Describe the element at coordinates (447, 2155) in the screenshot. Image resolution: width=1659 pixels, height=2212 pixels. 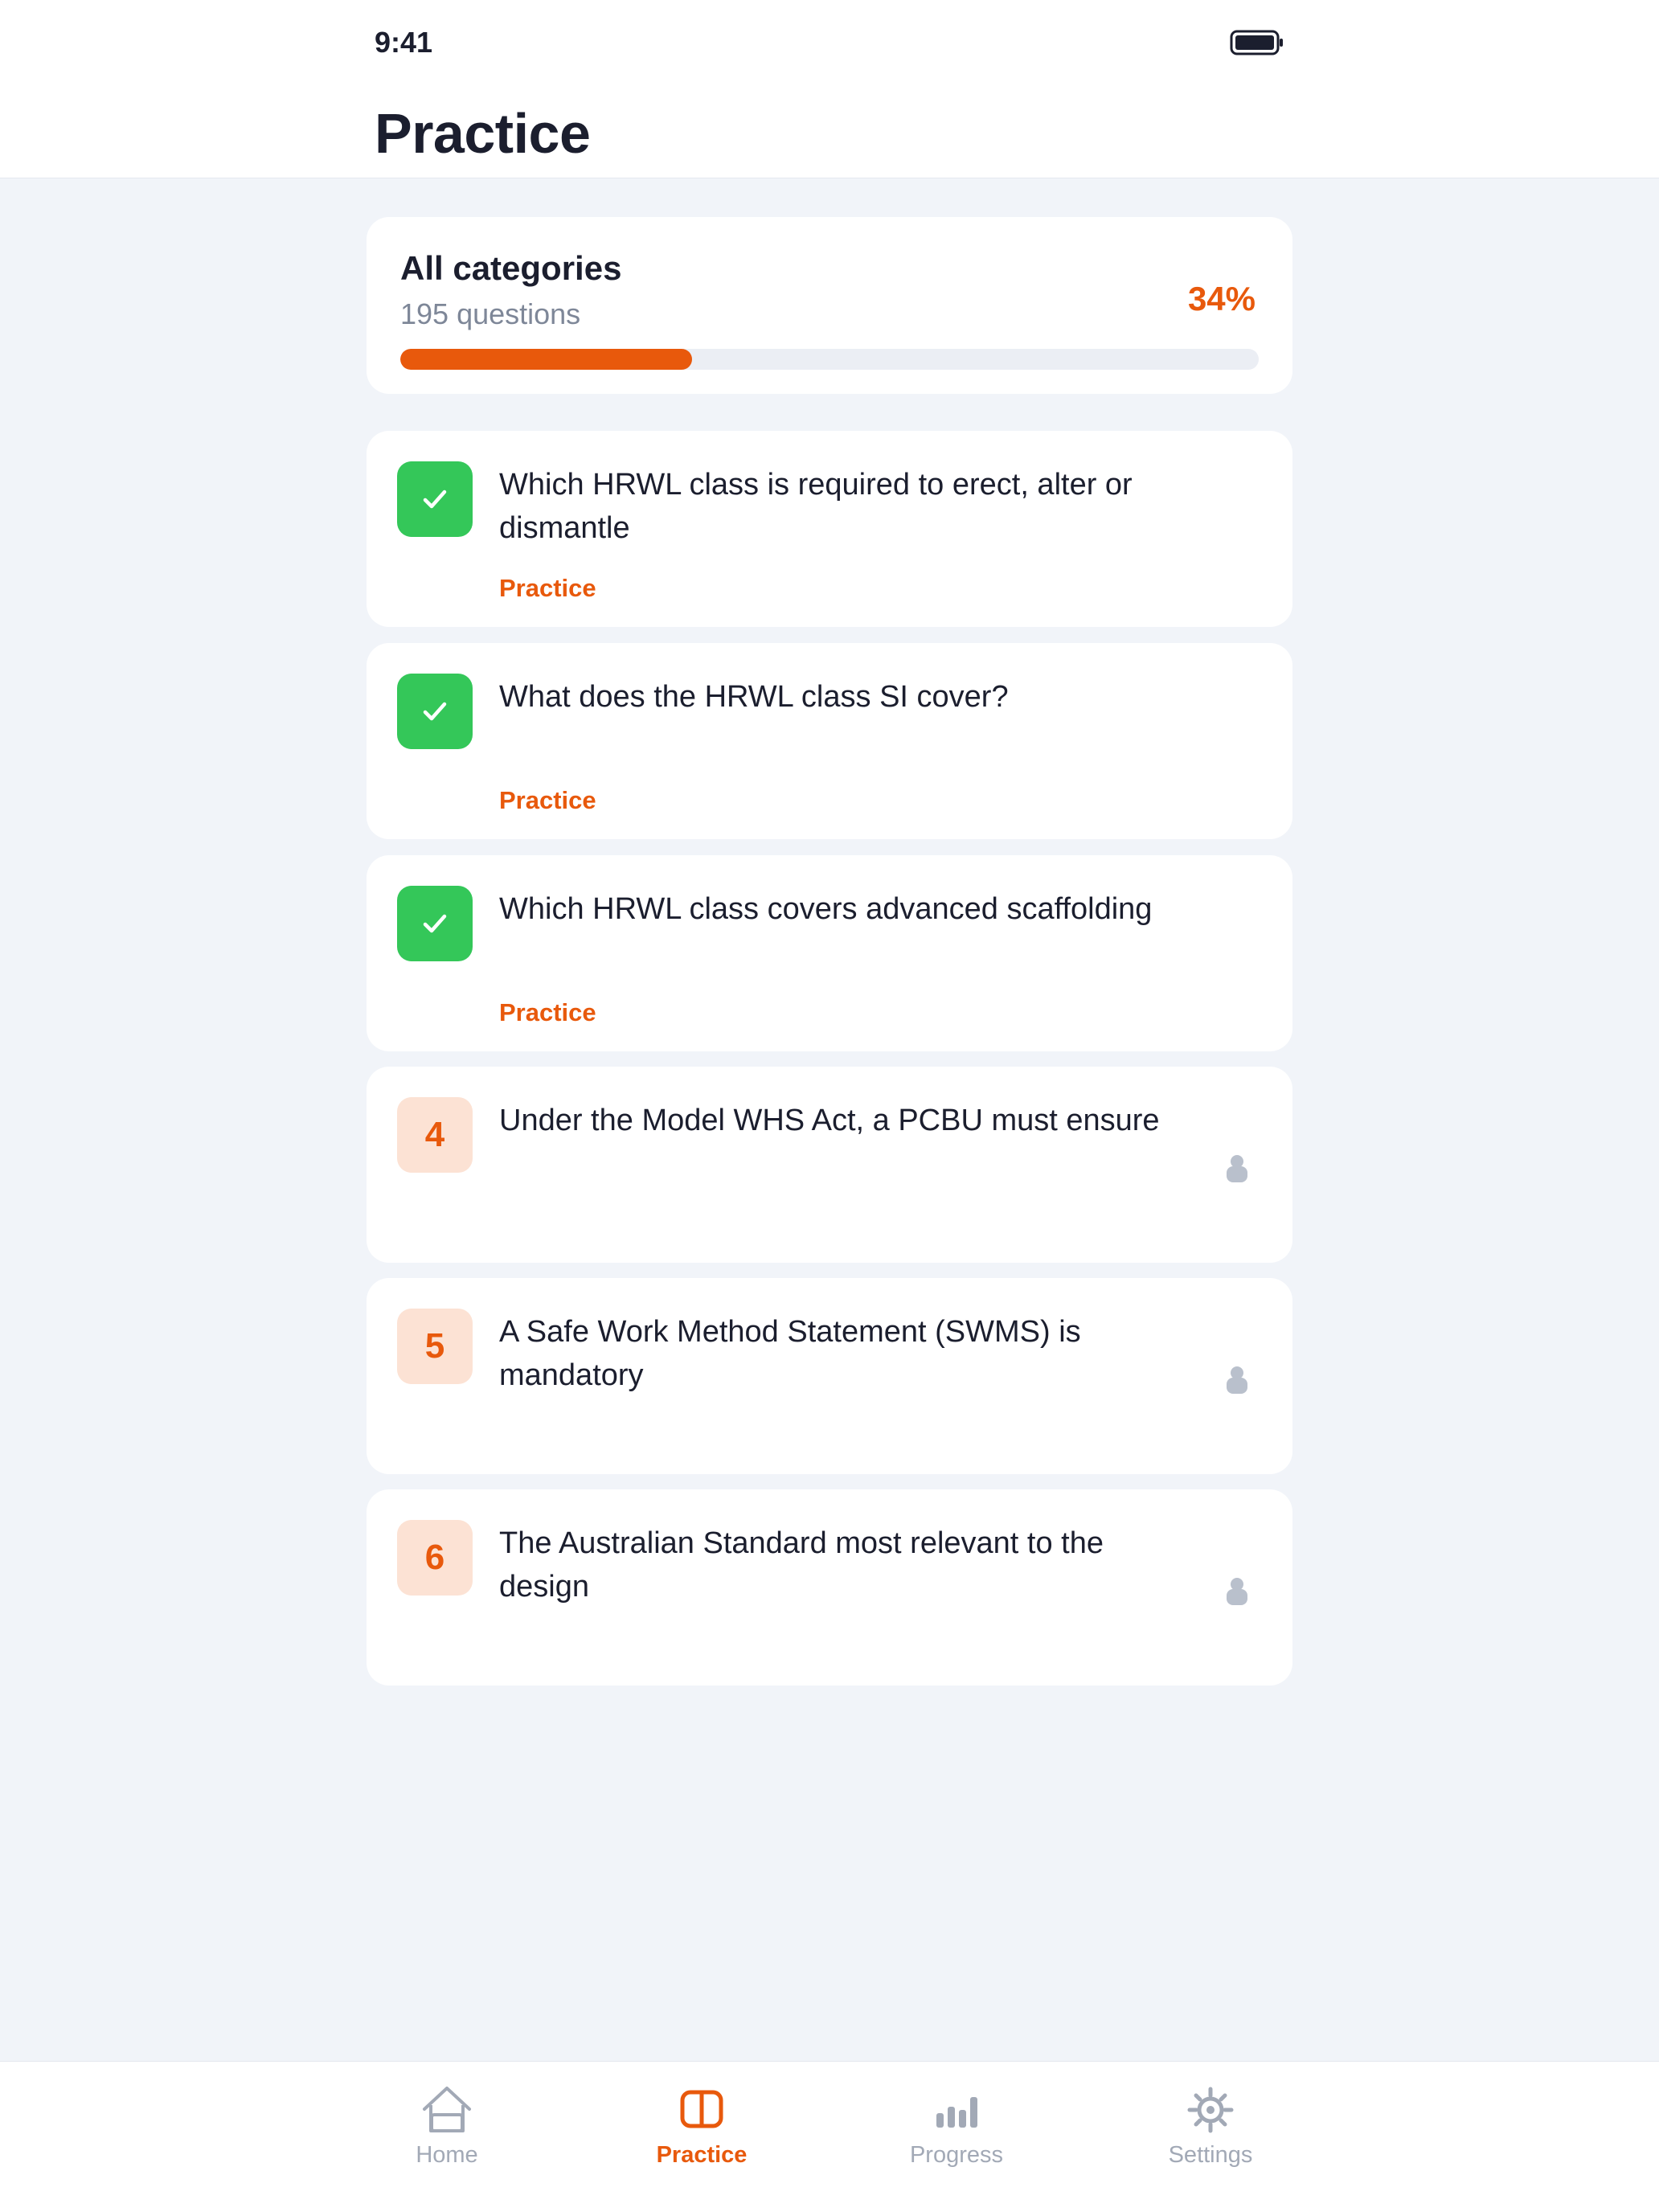
I see `tab-label: Home` at that location.